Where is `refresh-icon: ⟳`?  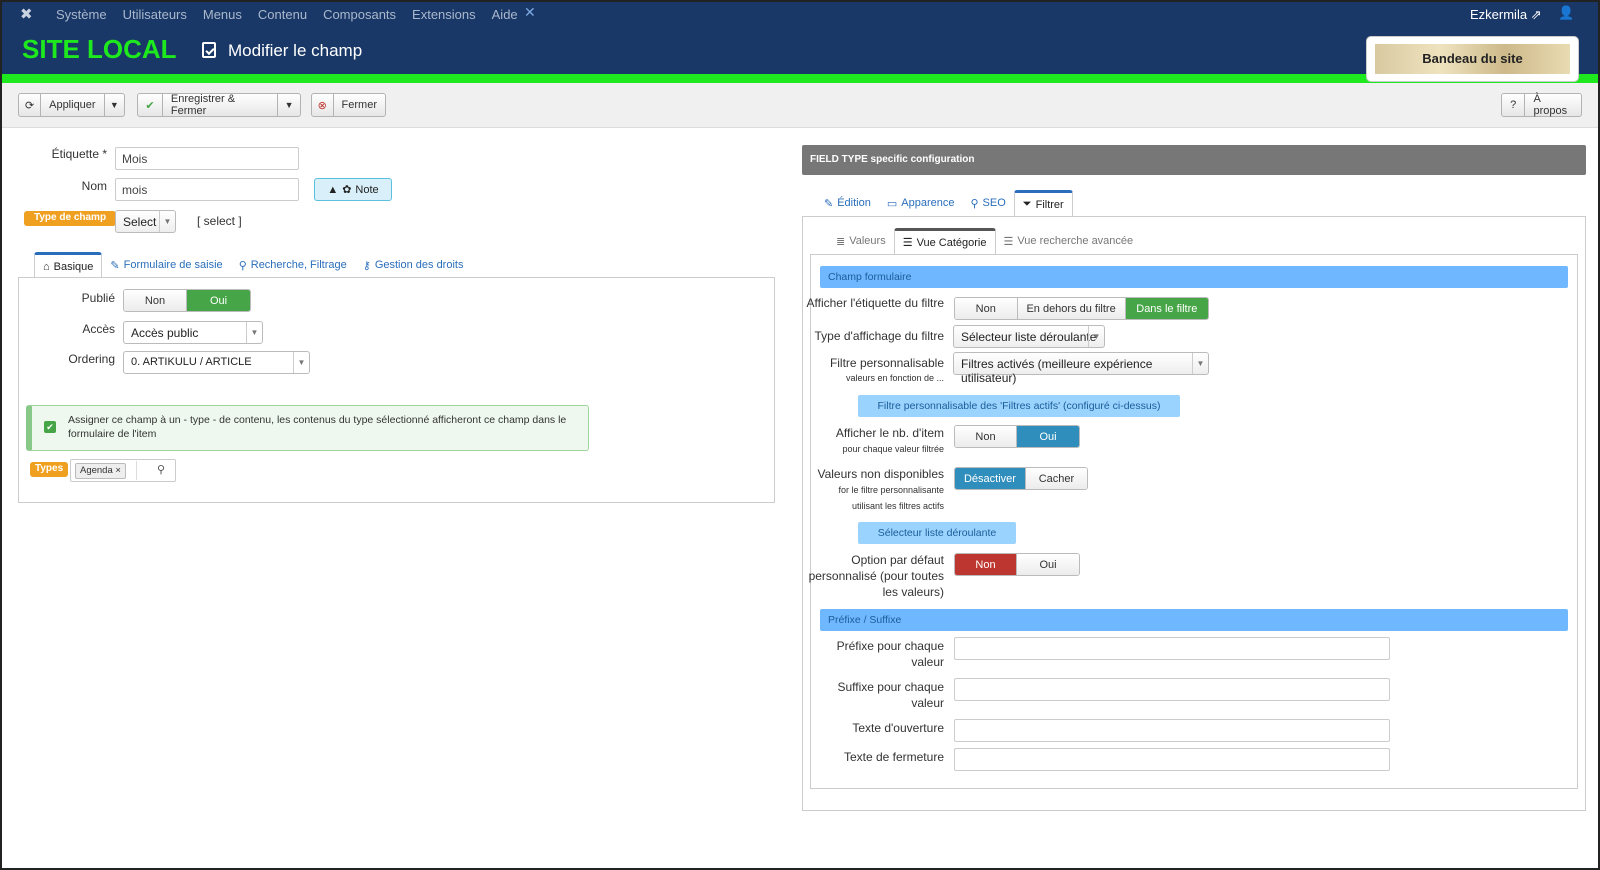 refresh-icon: ⟳ is located at coordinates (30, 105).